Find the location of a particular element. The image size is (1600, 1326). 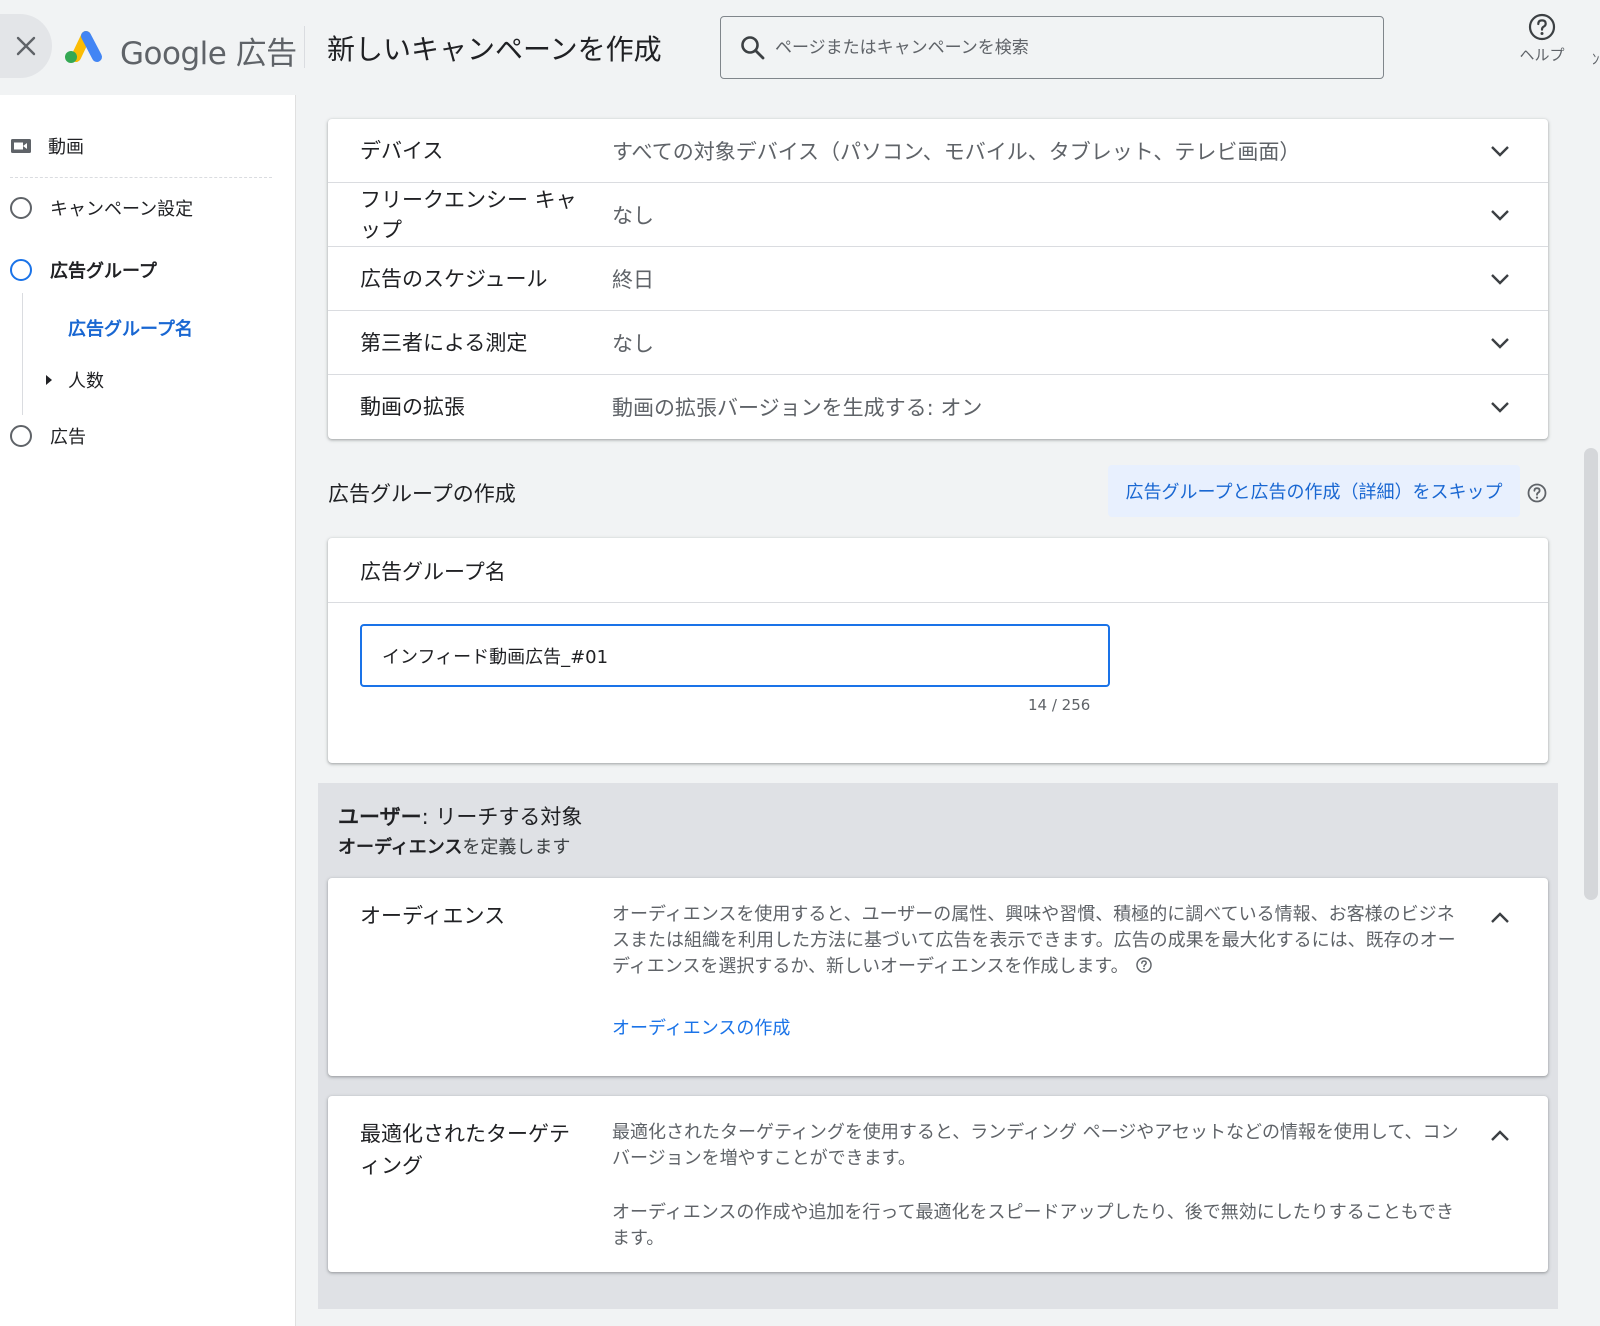

setting-label: フリークエンシー キャップ is located at coordinates (468, 214).